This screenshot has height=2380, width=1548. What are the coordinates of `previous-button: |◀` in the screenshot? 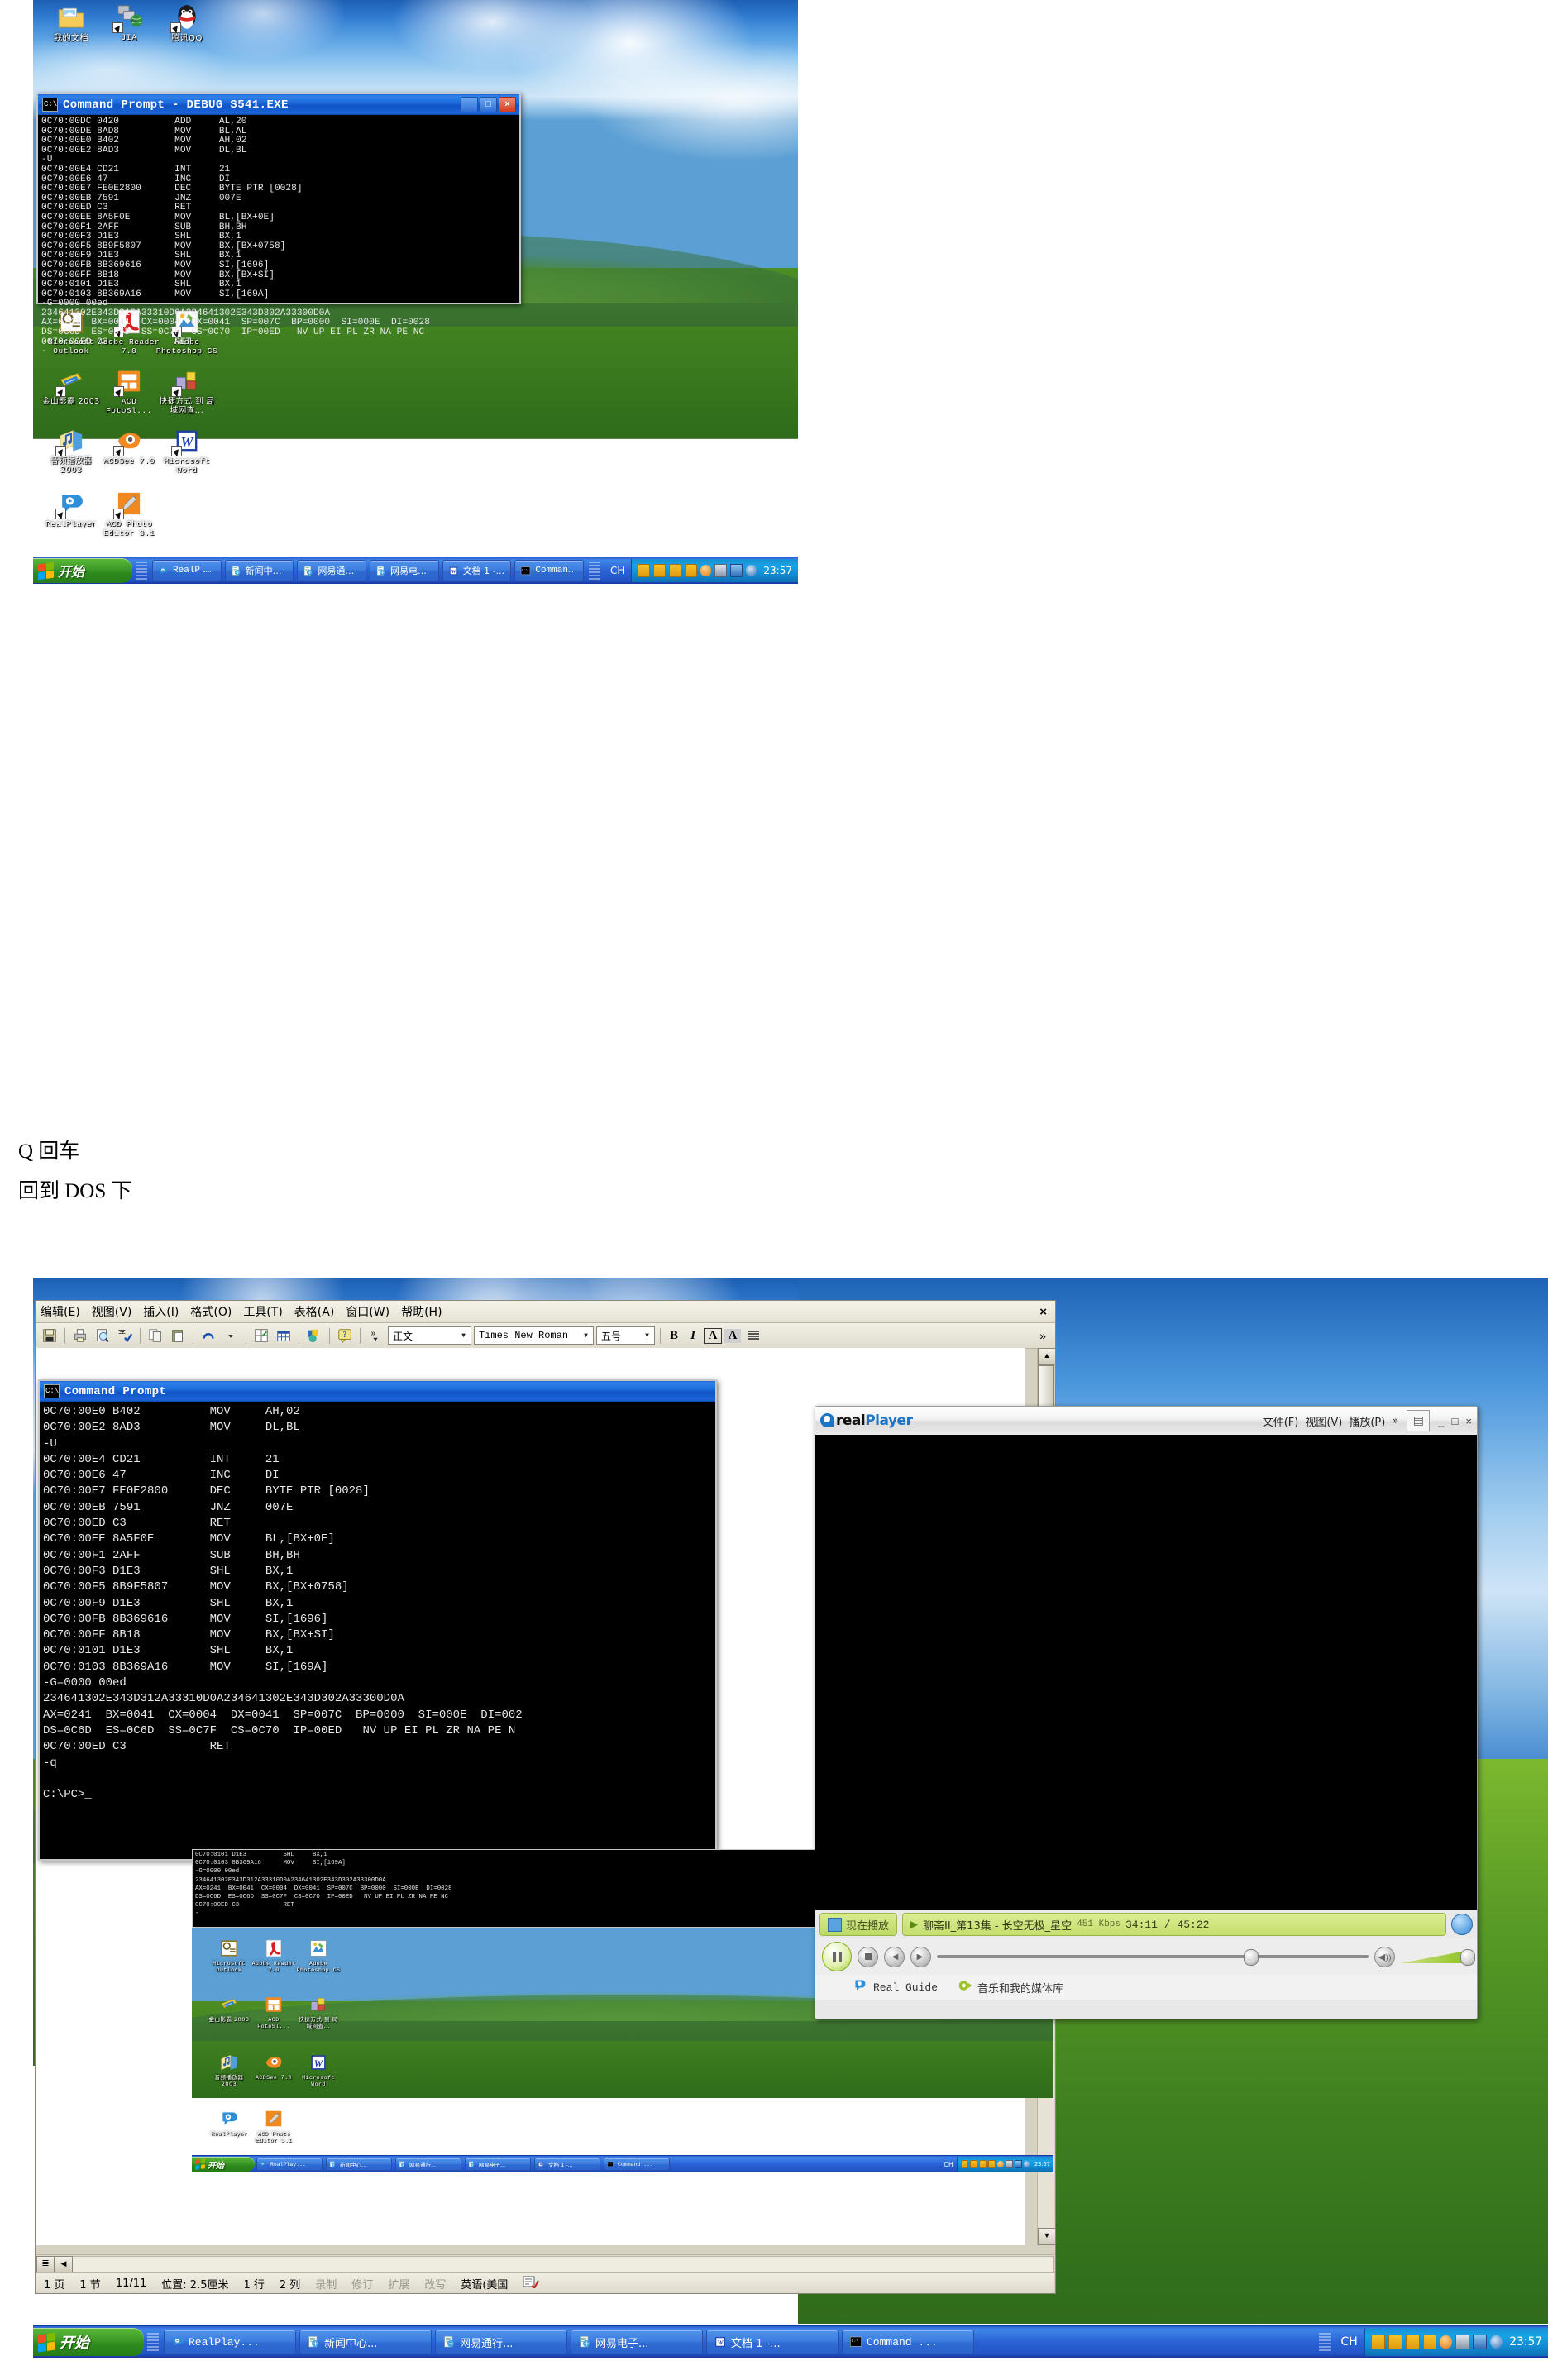 It's located at (894, 1956).